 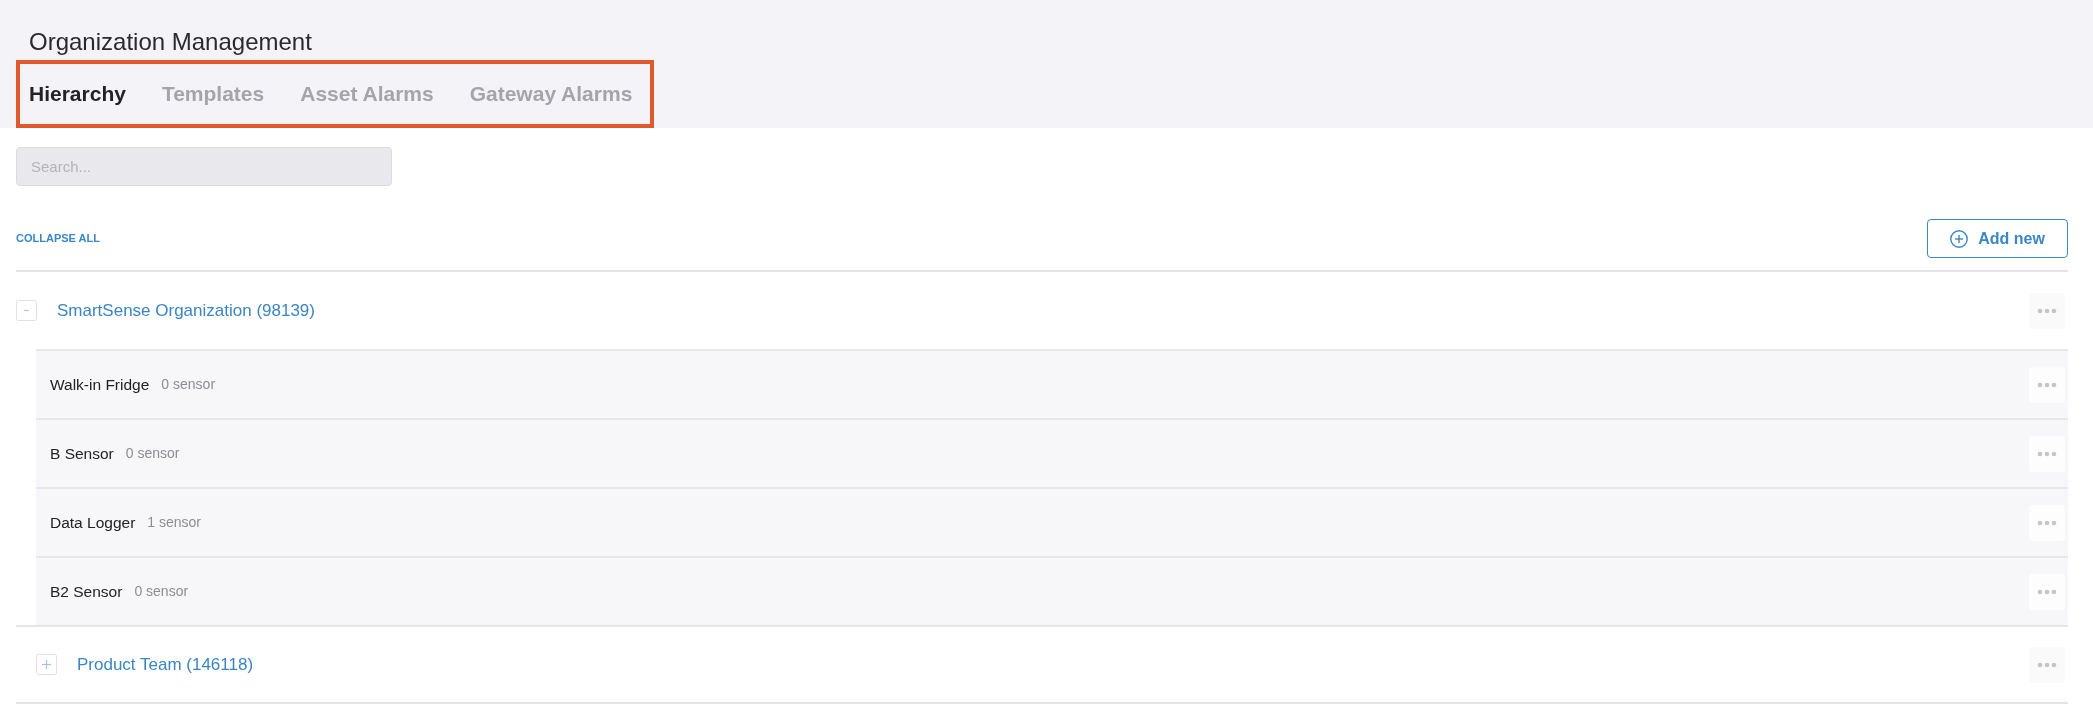 I want to click on tab: Gateway Alarms, so click(x=551, y=94).